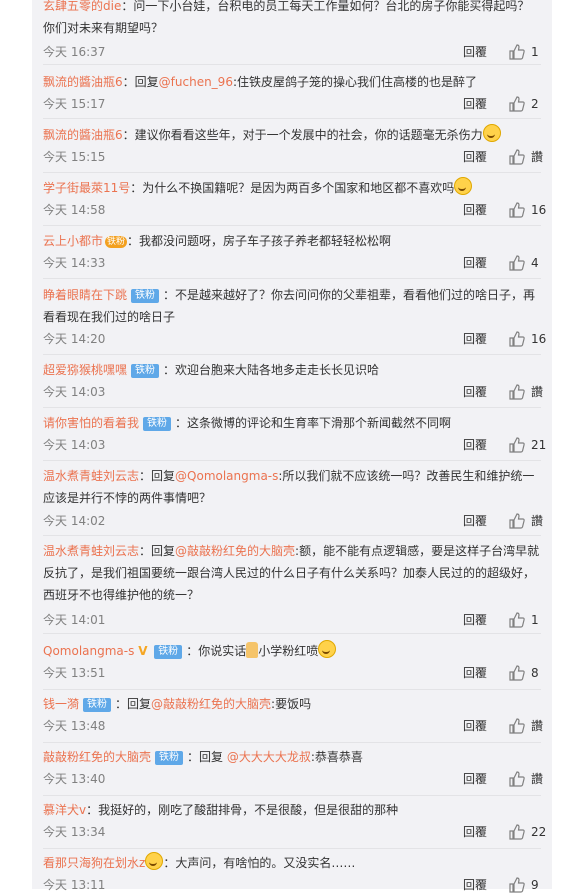  Describe the element at coordinates (336, 757) in the screenshot. I see `comment-body: :恭喜恭喜` at that location.